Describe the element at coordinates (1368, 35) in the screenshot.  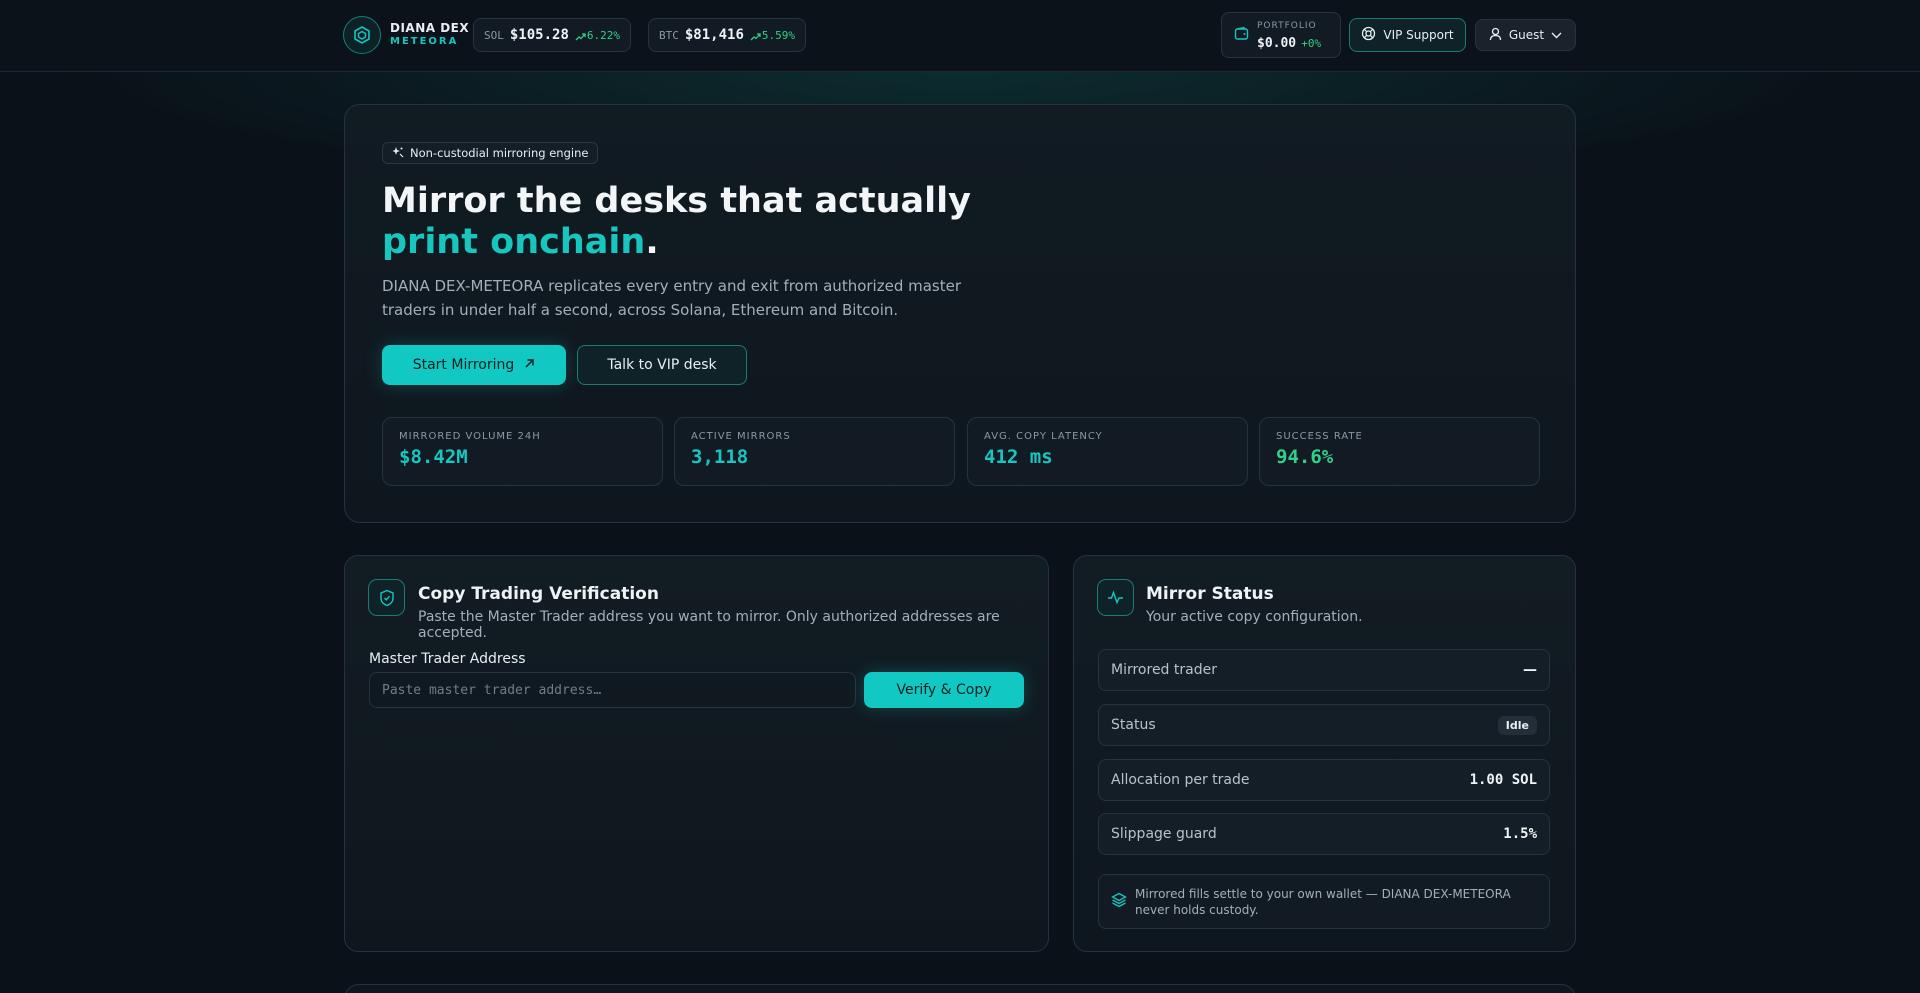
I see `lifebuoy-icon` at that location.